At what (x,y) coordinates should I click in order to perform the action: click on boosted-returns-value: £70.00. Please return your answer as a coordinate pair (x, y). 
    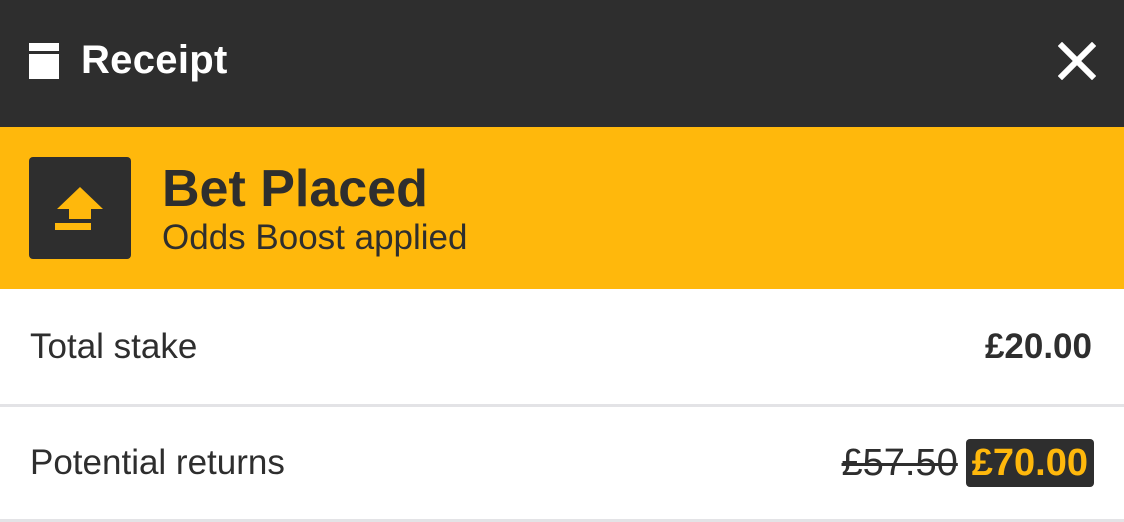
    Looking at the image, I should click on (1029, 463).